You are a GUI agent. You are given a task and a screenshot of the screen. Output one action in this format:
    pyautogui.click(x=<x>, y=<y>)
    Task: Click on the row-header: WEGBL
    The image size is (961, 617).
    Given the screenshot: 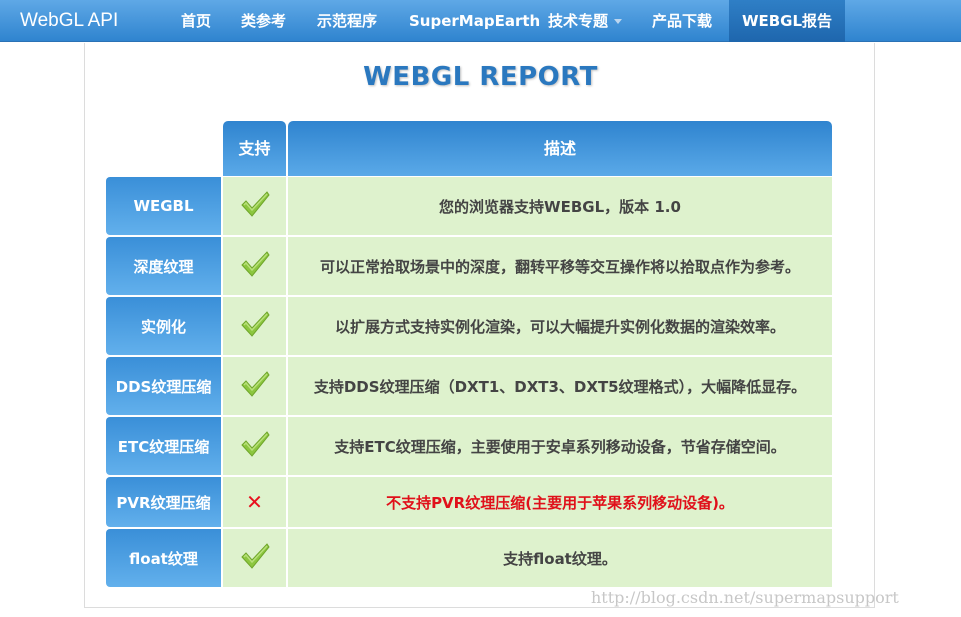 What is the action you would take?
    pyautogui.click(x=163, y=206)
    